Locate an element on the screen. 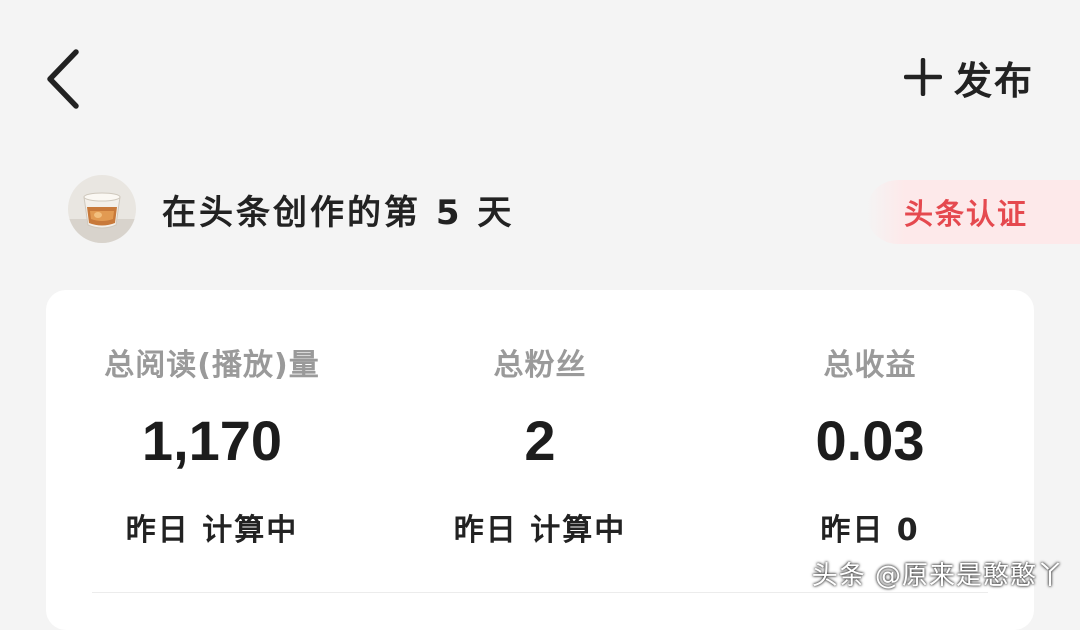  stat-value: 2 is located at coordinates (540, 440).